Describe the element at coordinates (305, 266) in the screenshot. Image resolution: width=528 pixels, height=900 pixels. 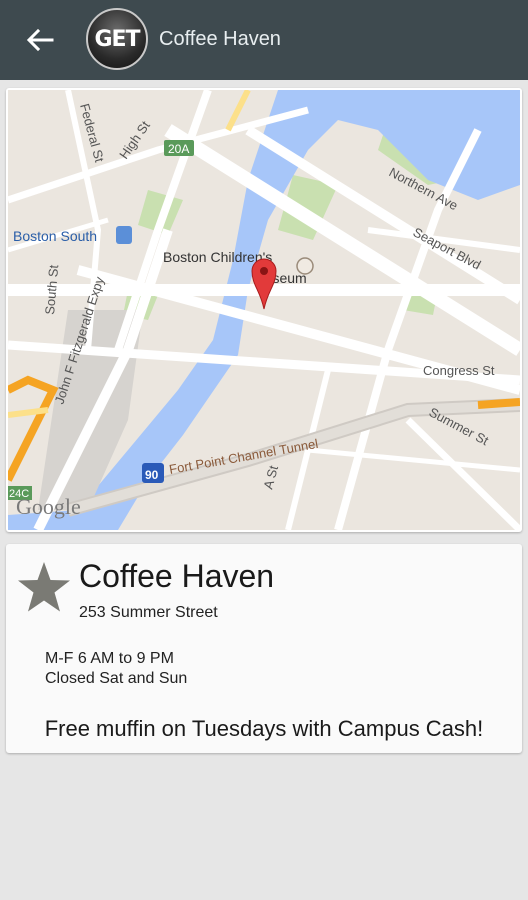
I see `museum-icon` at that location.